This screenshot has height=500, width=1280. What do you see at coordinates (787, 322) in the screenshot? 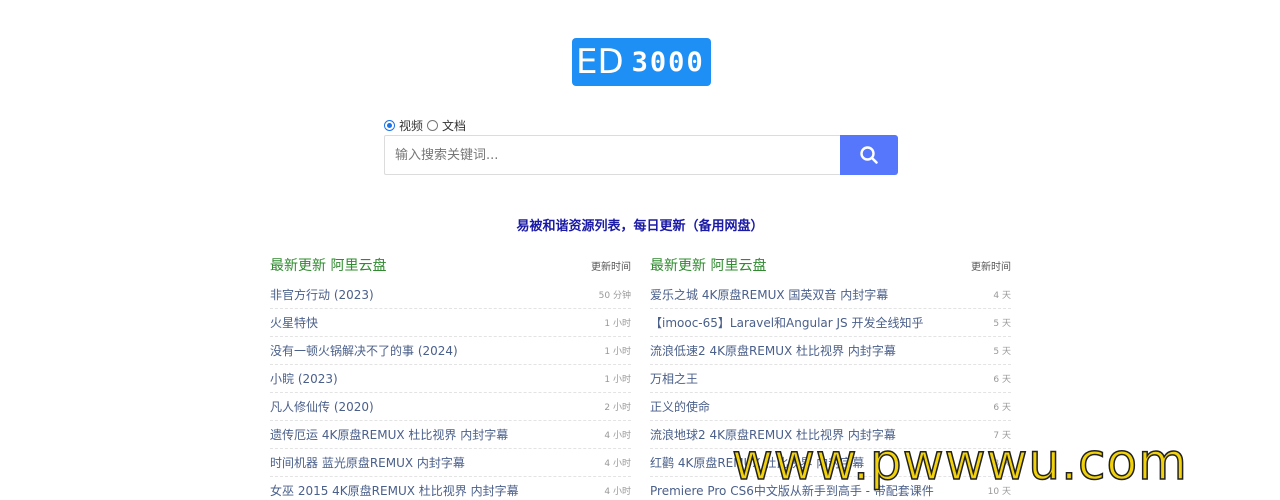
I see `list-item-link: 【imooc-65】Laravel和Angular JS 开发全线知乎` at bounding box center [787, 322].